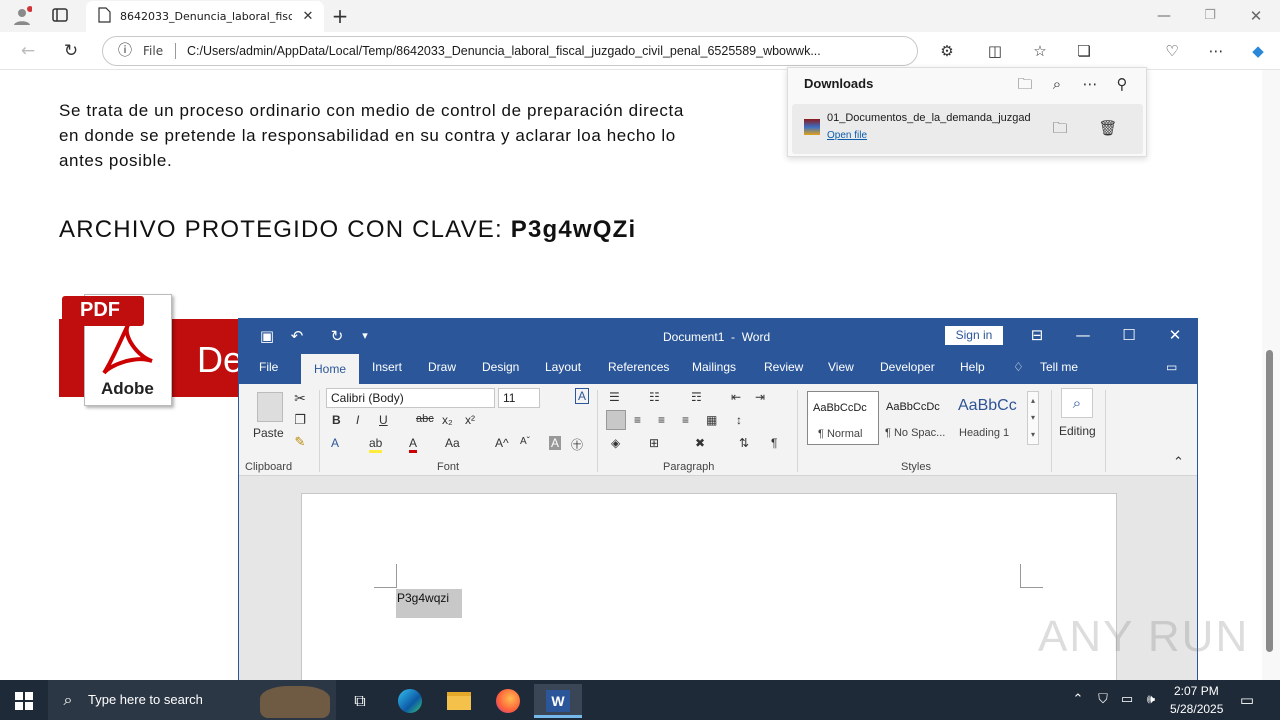 This screenshot has width=1280, height=722. What do you see at coordinates (739, 420) in the screenshot?
I see `line-spacing-icon: ↕` at bounding box center [739, 420].